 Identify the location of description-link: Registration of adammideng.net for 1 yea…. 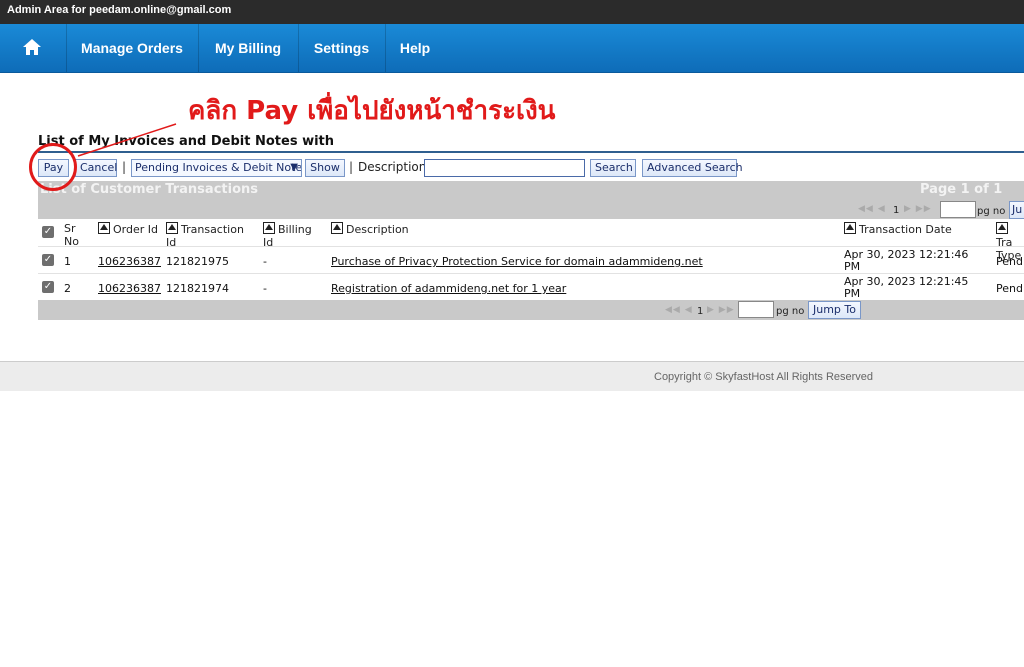
(448, 289).